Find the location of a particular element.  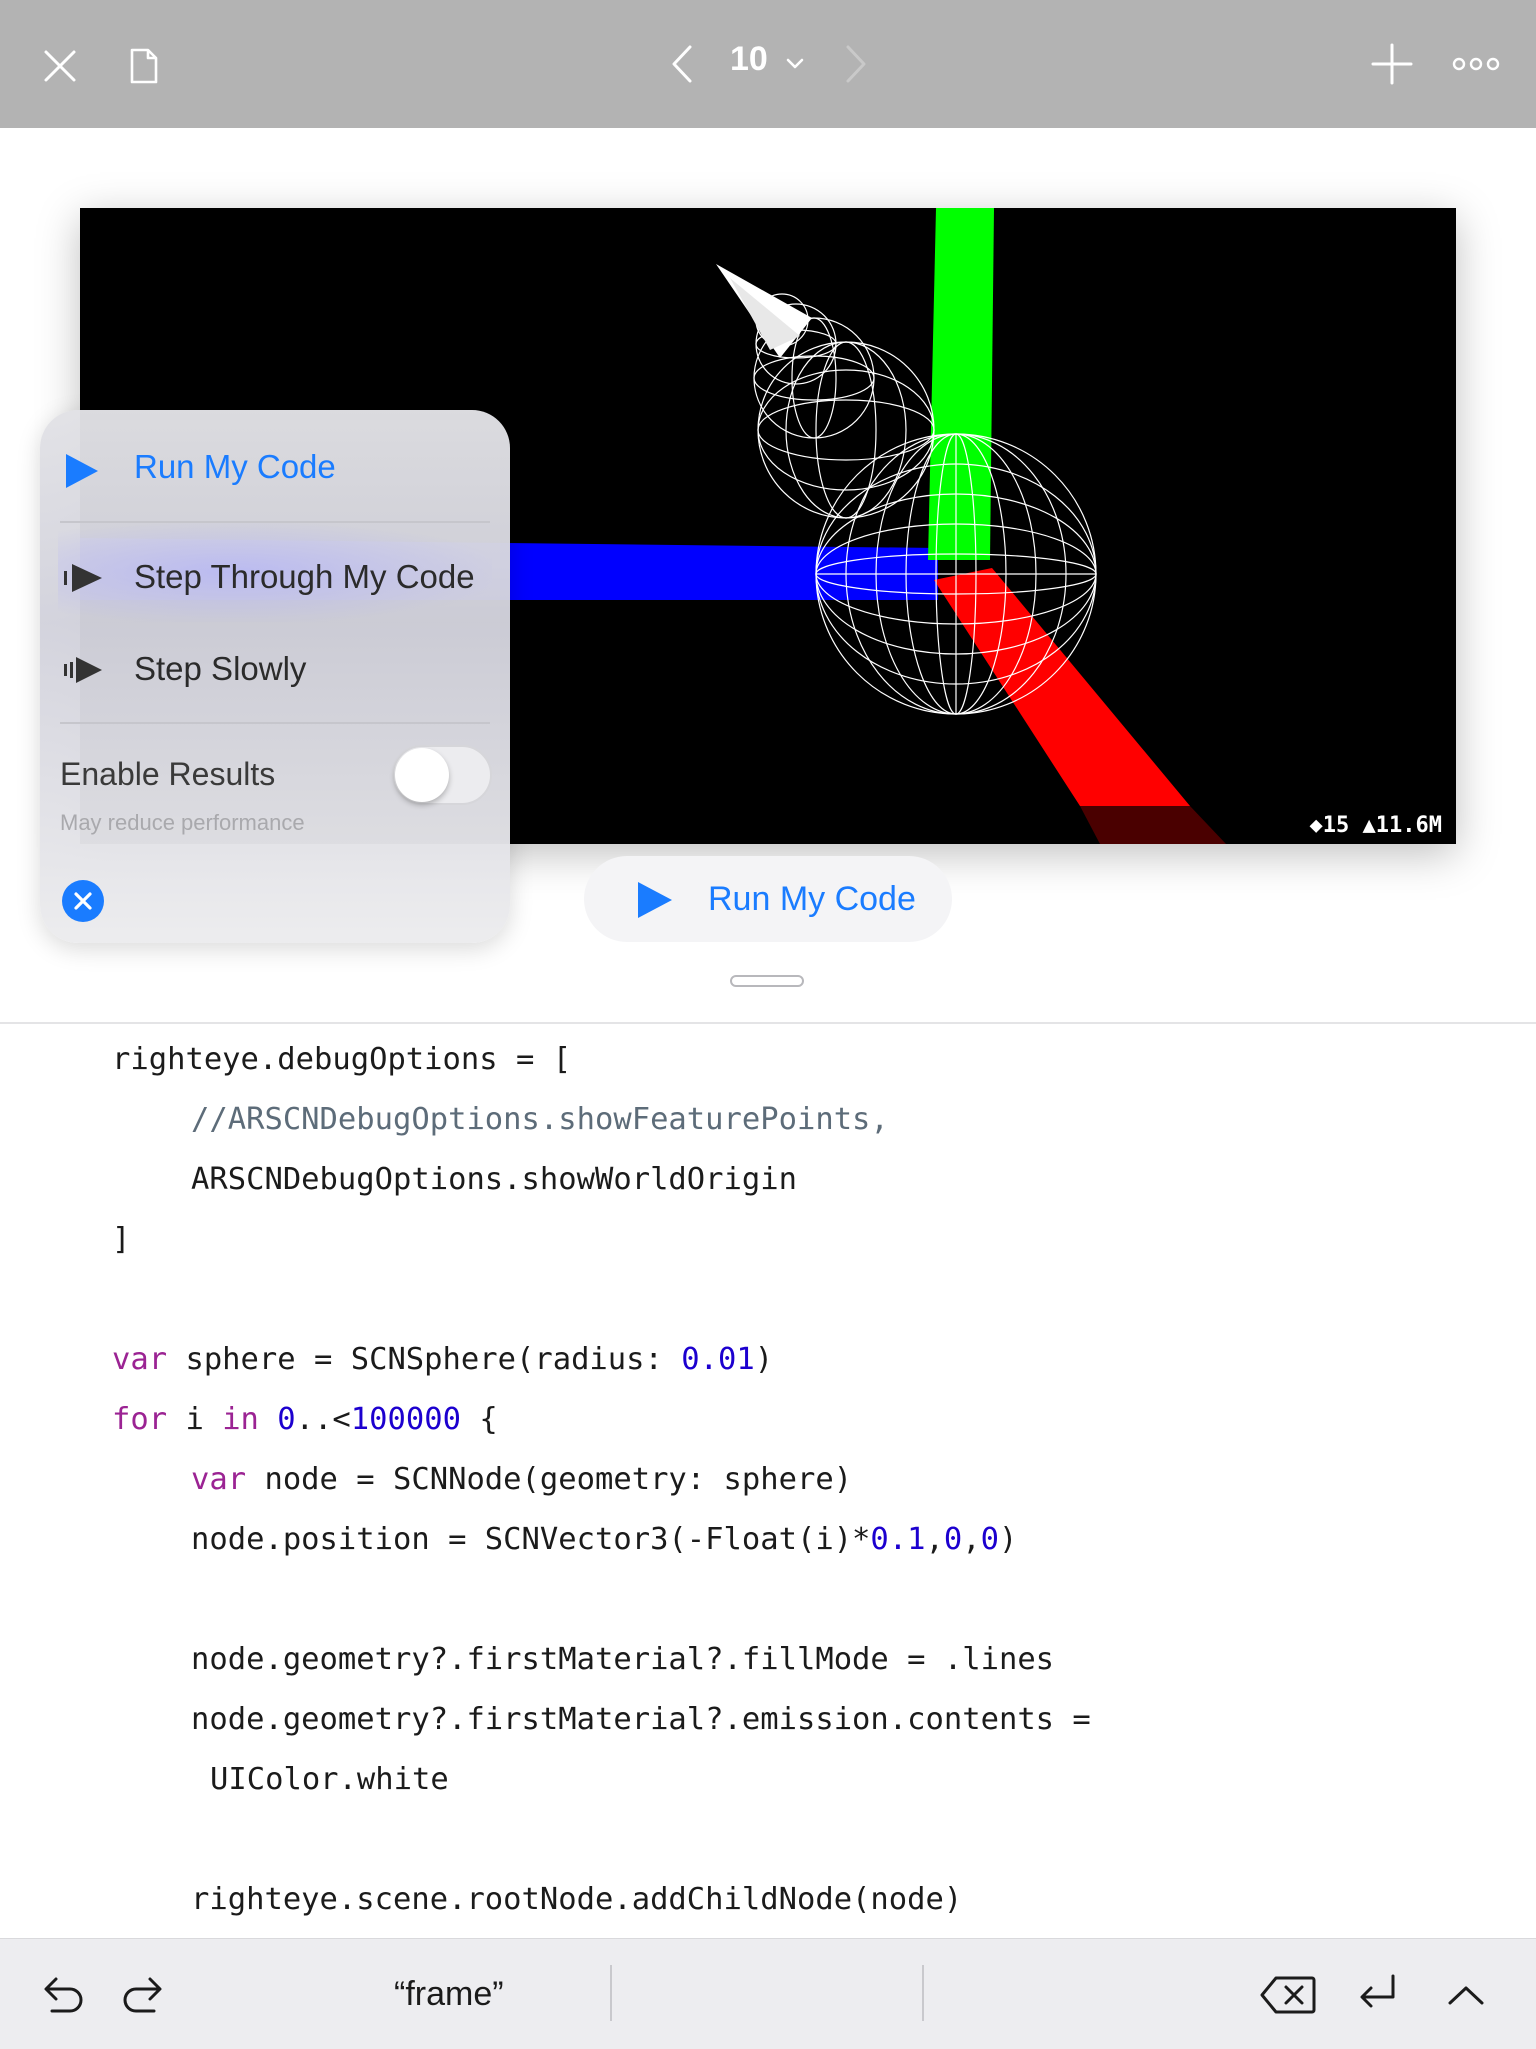

plus-icon is located at coordinates (1392, 64).